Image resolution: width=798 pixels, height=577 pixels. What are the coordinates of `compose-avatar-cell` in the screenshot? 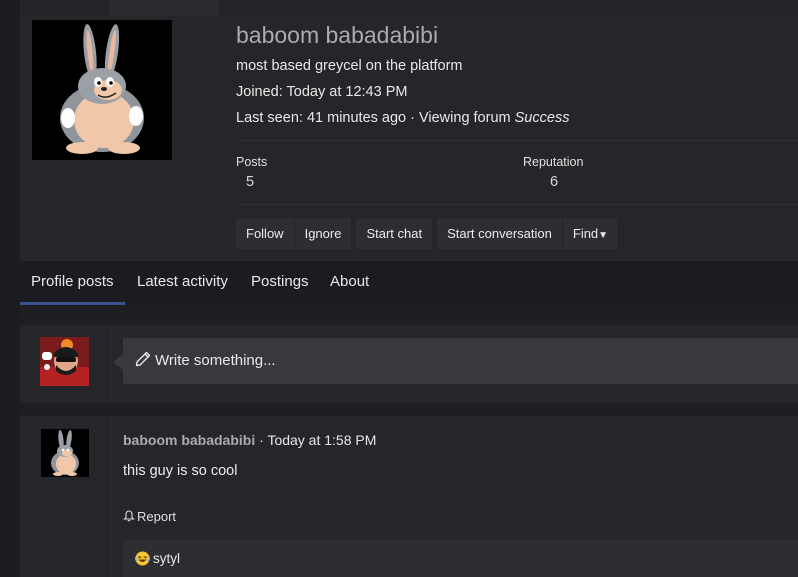 It's located at (65, 364).